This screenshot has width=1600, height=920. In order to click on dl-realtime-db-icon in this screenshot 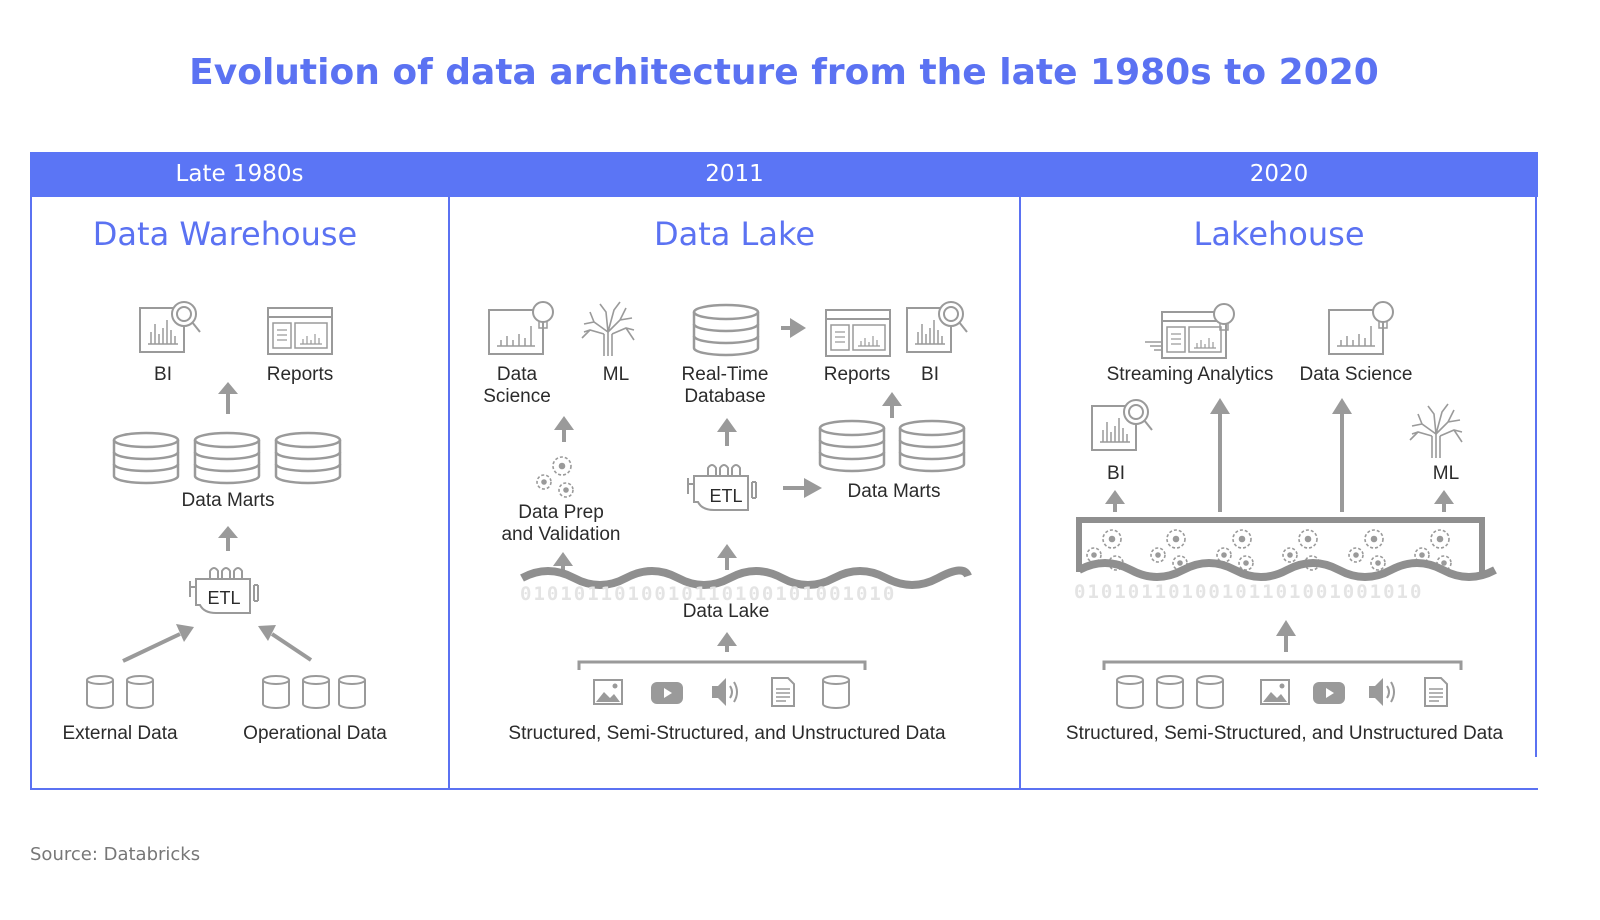, I will do `click(726, 330)`.